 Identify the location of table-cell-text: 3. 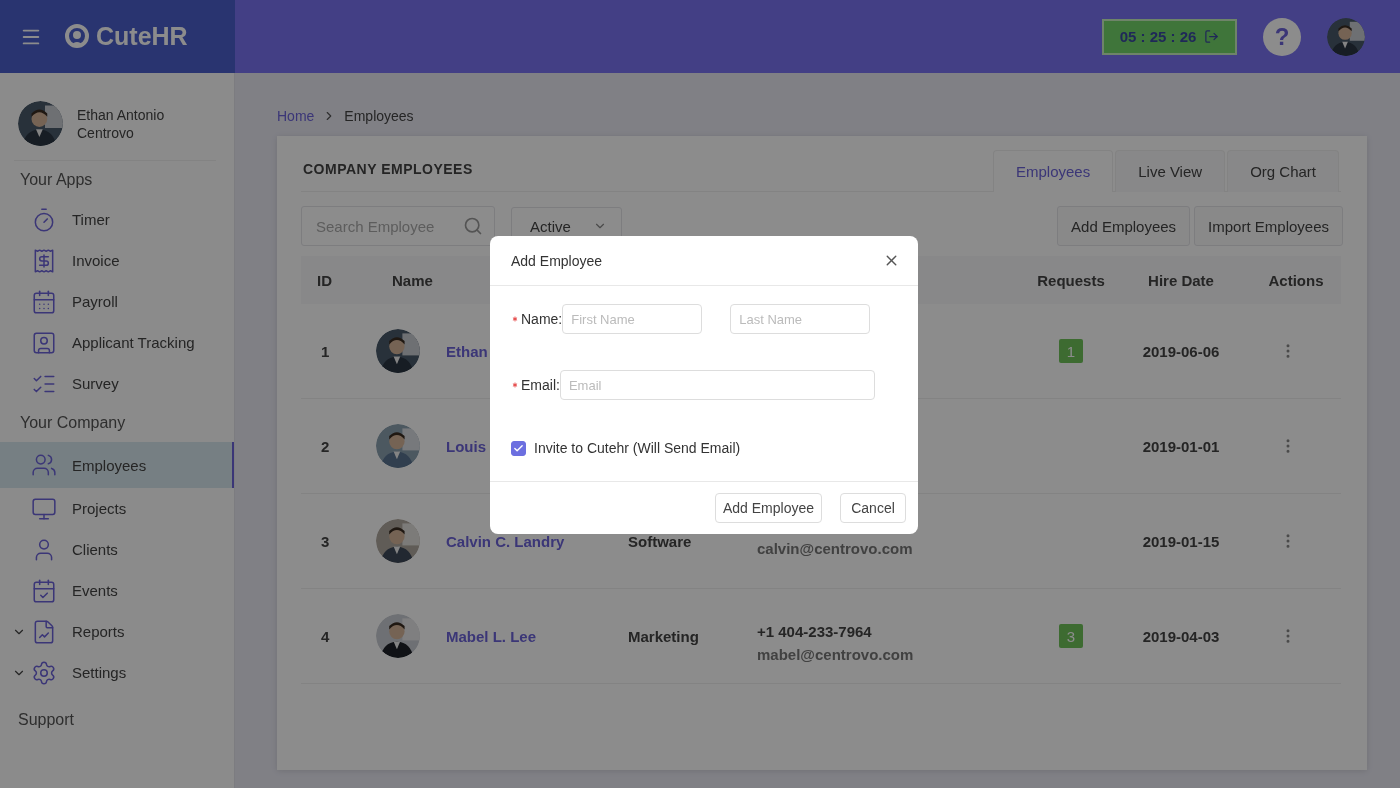
(325, 541).